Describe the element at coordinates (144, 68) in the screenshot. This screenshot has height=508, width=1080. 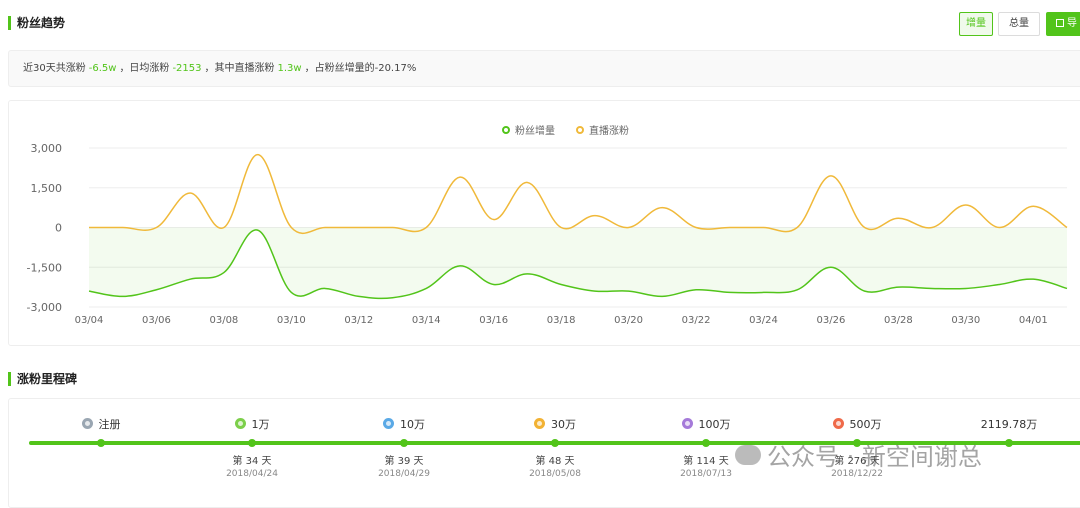
I see `summary-text-2: ，日均涨粉` at that location.